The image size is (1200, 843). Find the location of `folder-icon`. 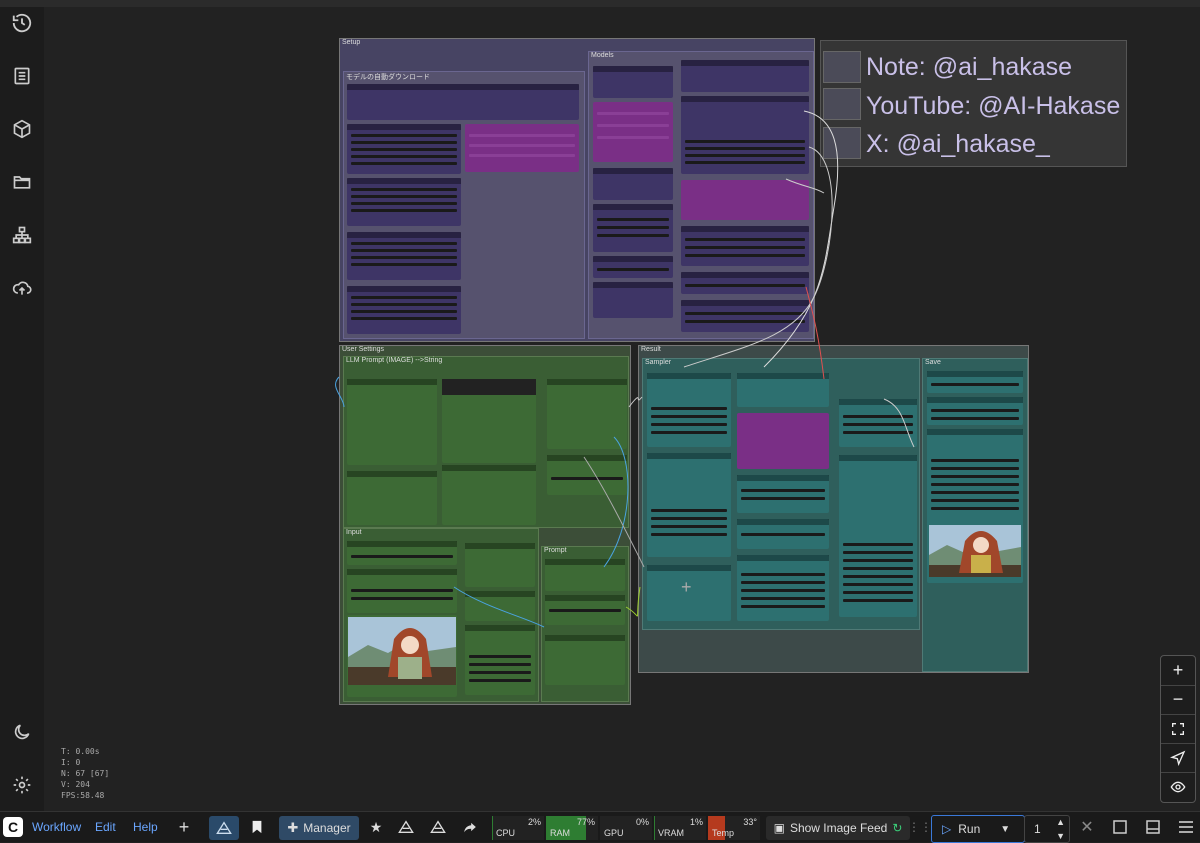

folder-icon is located at coordinates (22, 182).